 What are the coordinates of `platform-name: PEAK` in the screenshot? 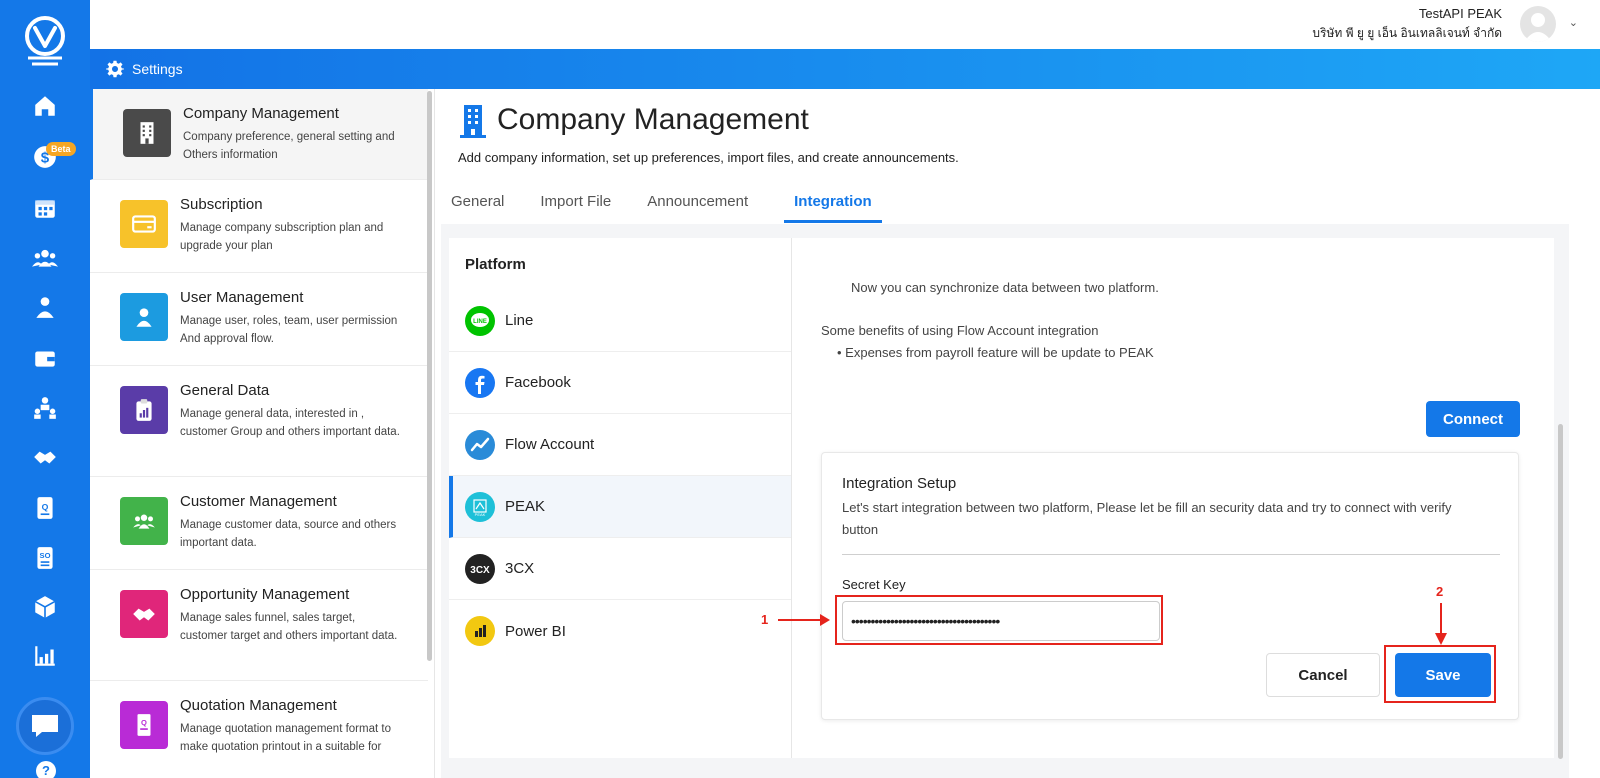 It's located at (525, 506).